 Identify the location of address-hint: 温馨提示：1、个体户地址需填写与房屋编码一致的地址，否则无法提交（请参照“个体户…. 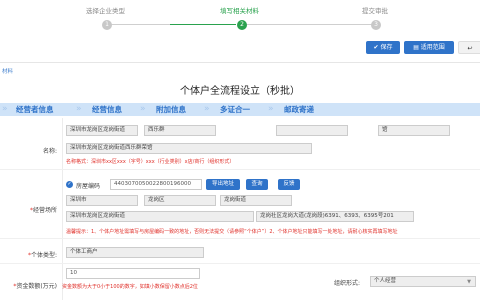
(232, 232).